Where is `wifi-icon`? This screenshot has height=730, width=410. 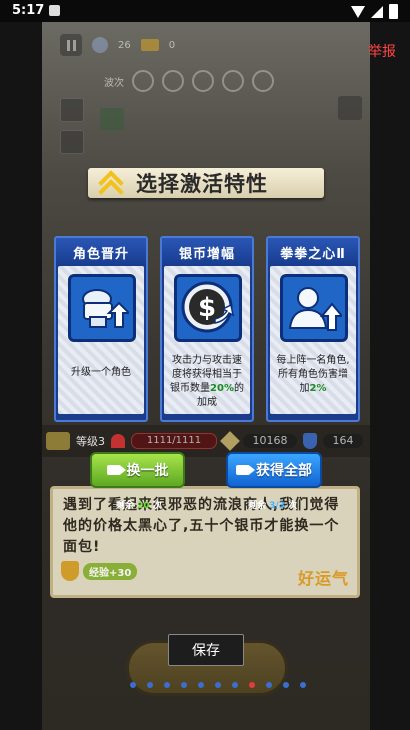 wifi-icon is located at coordinates (358, 11).